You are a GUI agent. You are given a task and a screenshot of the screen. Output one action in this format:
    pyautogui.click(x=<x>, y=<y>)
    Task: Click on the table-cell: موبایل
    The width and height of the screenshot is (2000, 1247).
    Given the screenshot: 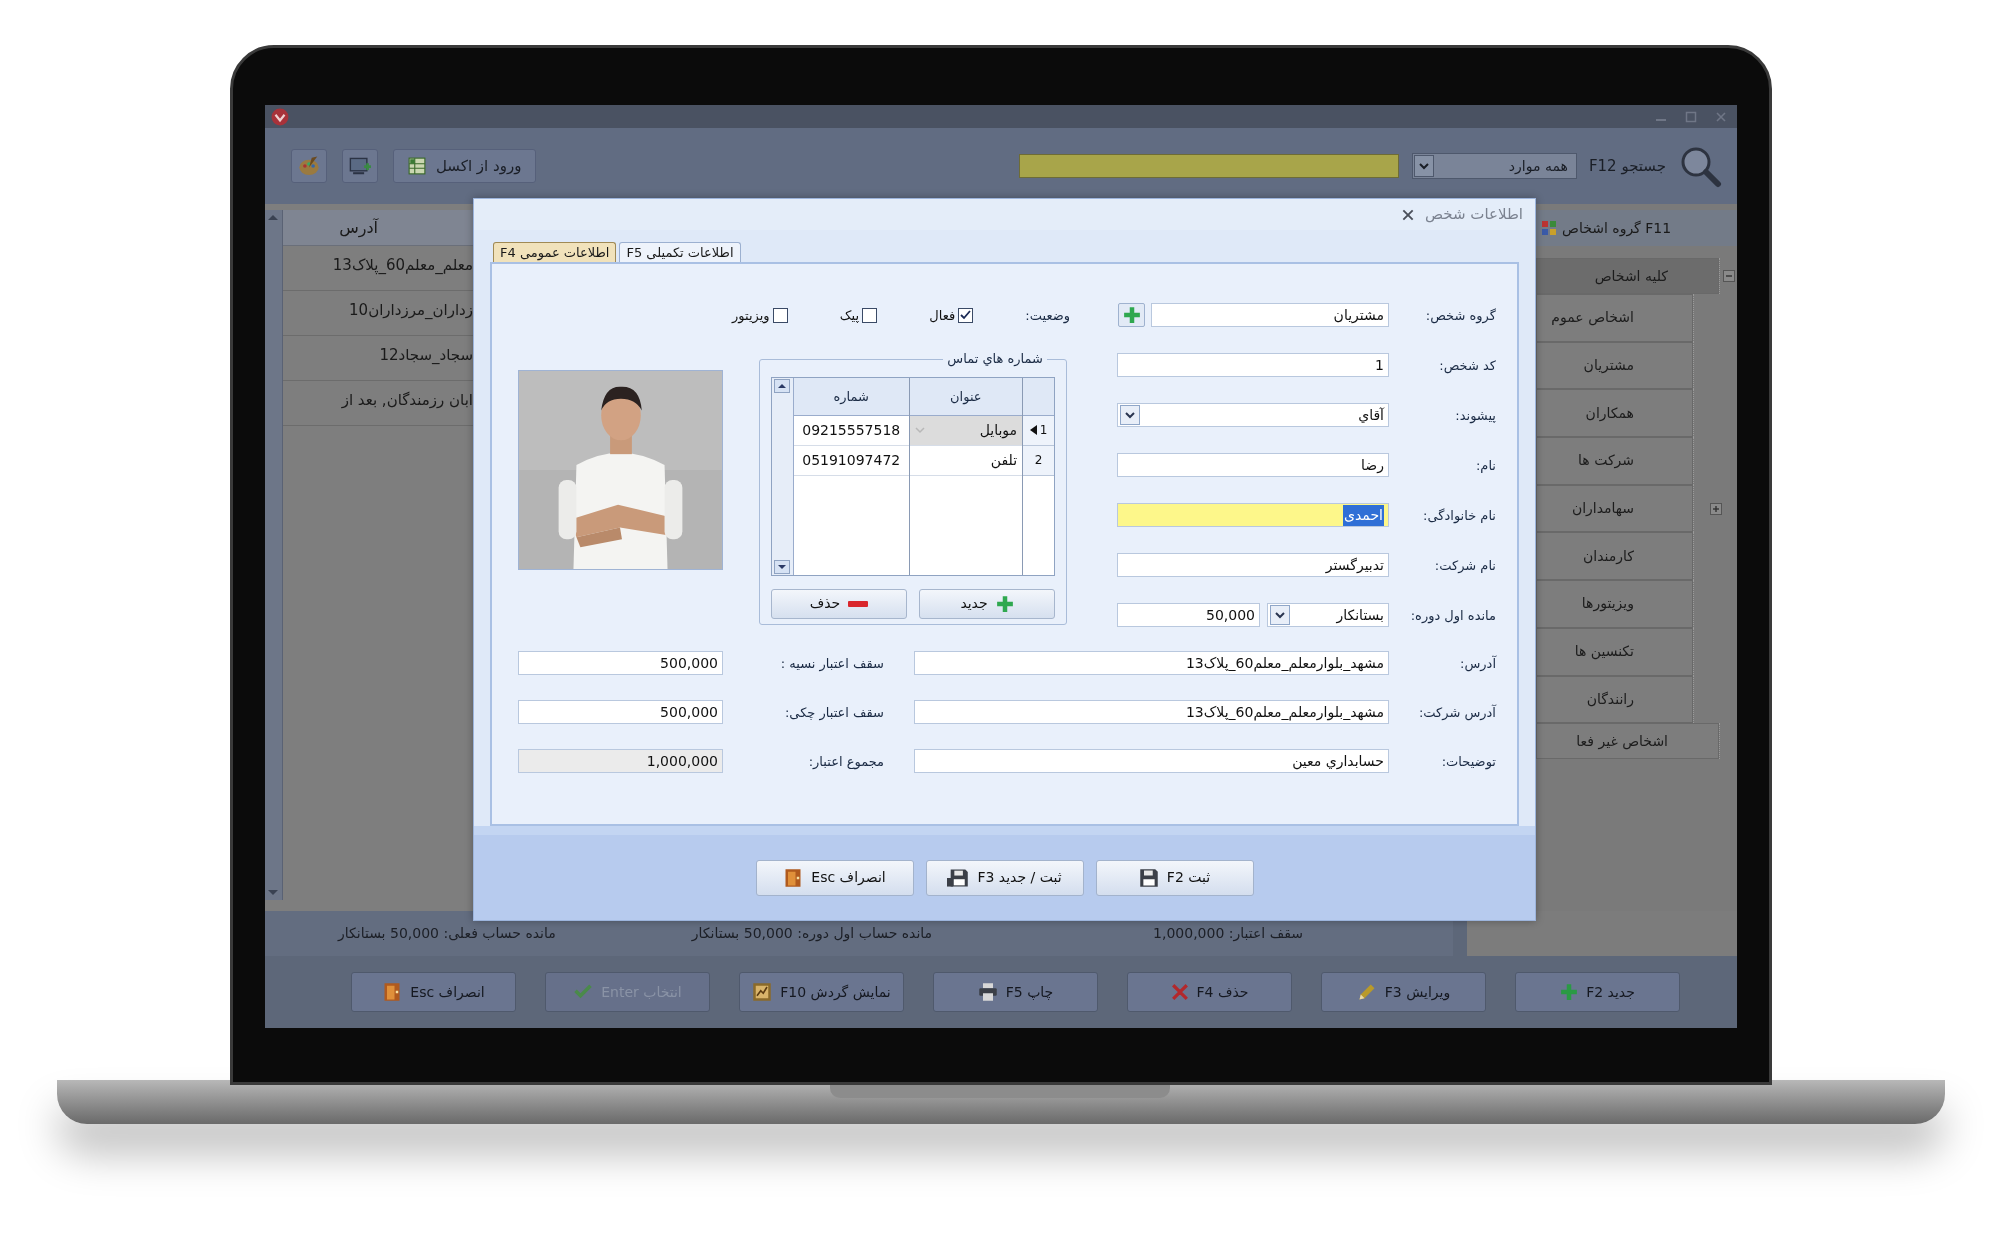 What is the action you would take?
    pyautogui.click(x=966, y=430)
    